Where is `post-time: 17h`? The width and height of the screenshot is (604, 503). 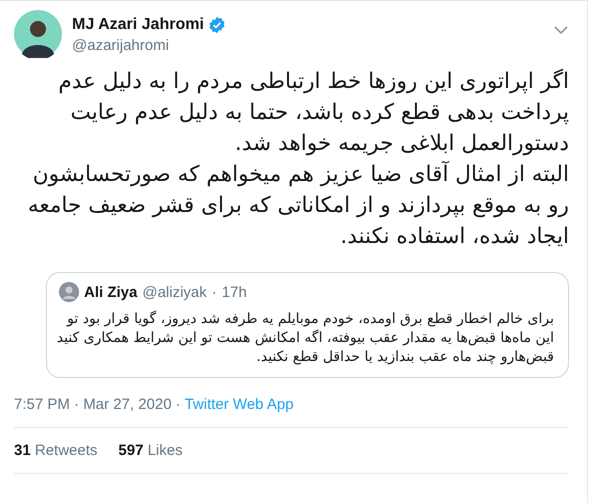 post-time: 17h is located at coordinates (234, 292).